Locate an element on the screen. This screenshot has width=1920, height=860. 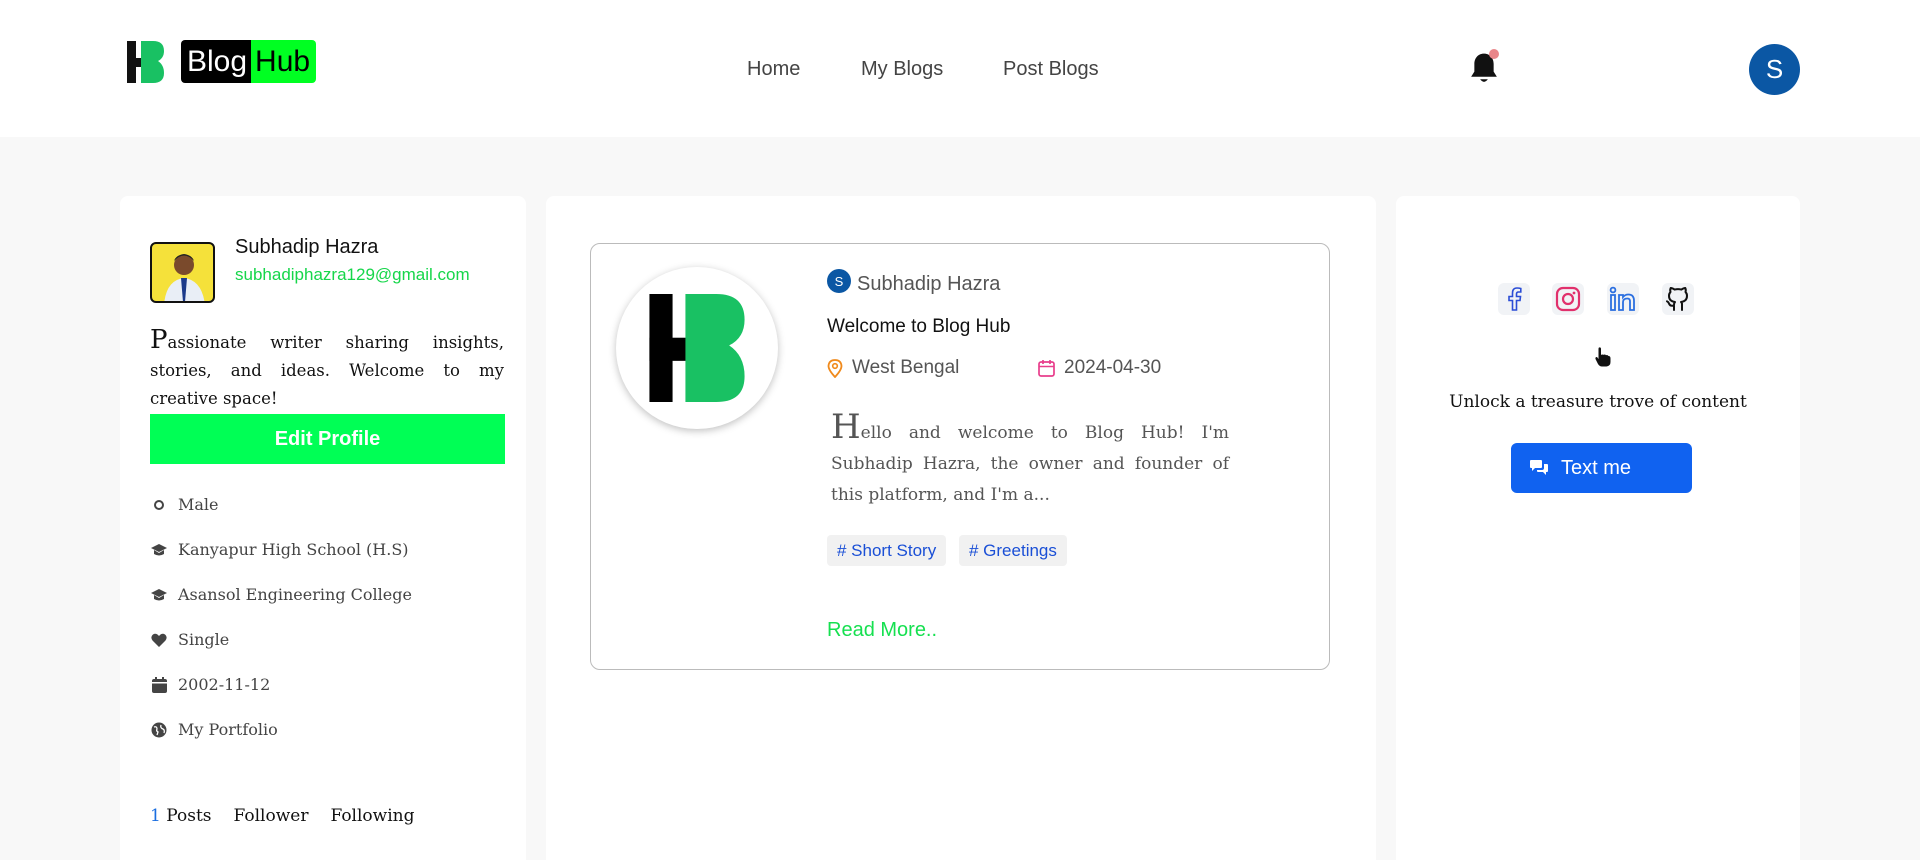
read-more-link: Read More.. is located at coordinates (882, 630).